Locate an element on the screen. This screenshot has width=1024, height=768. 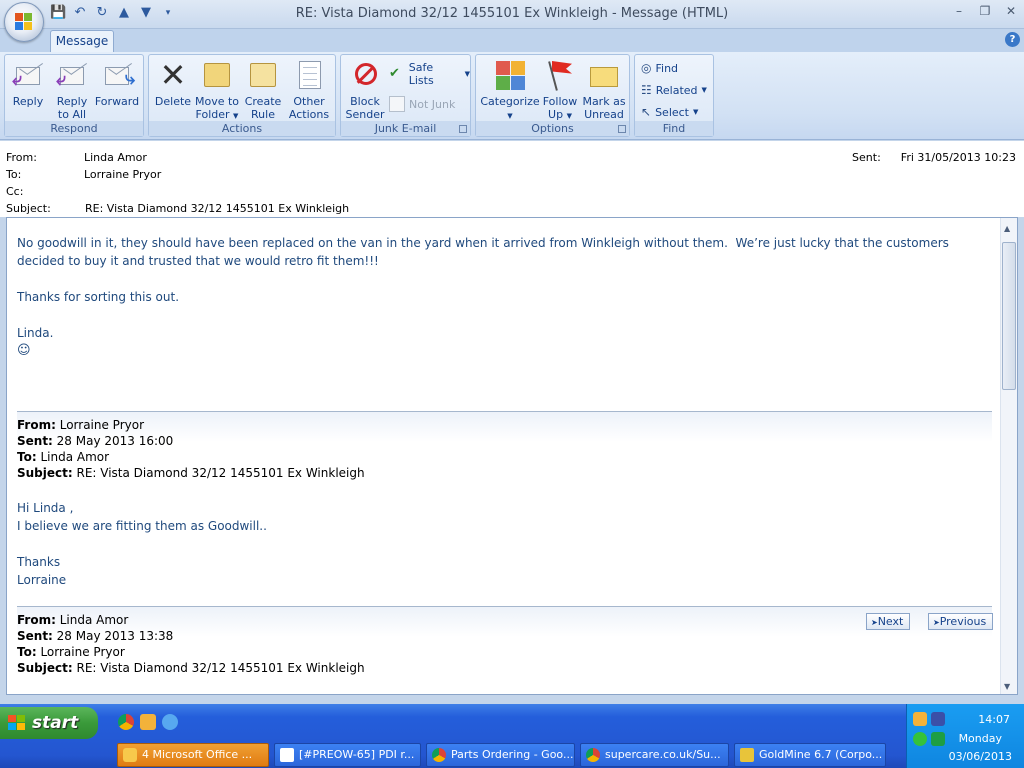
tab-message: Message is located at coordinates (82, 41).